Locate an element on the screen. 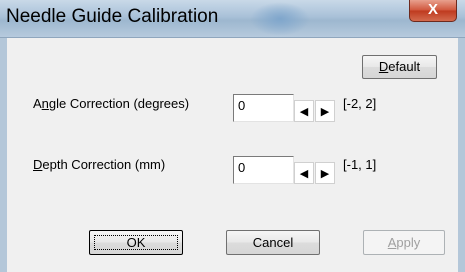 Image resolution: width=465 pixels, height=272 pixels. default-button-label: efault is located at coordinates (404, 66).